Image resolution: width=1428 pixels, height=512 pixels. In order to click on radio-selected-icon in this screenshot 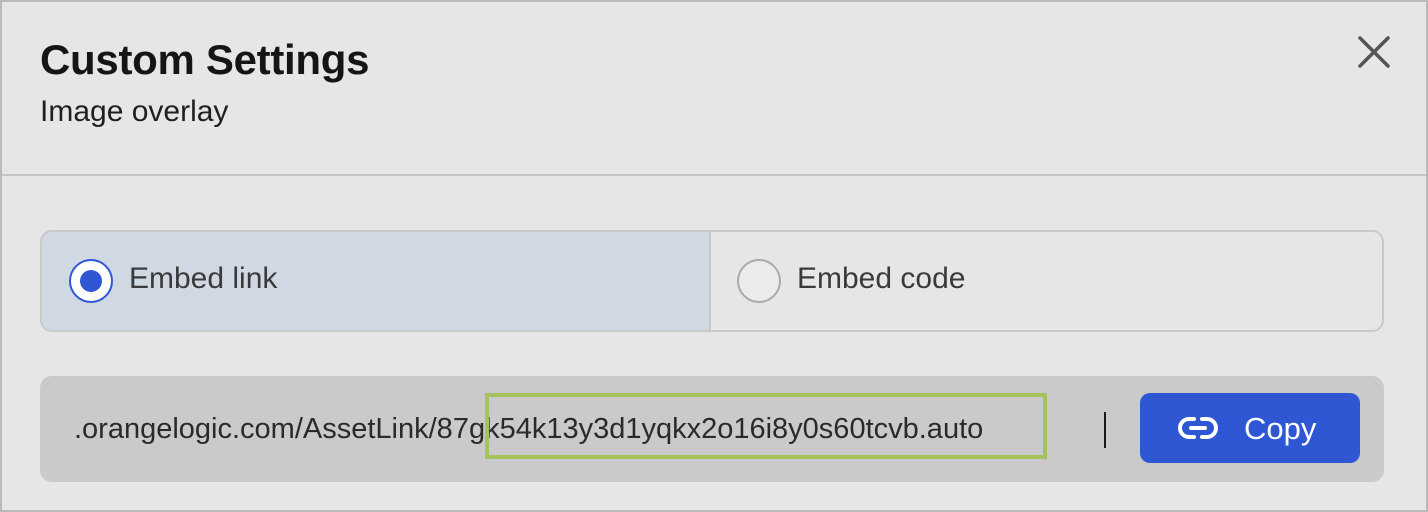, I will do `click(91, 281)`.